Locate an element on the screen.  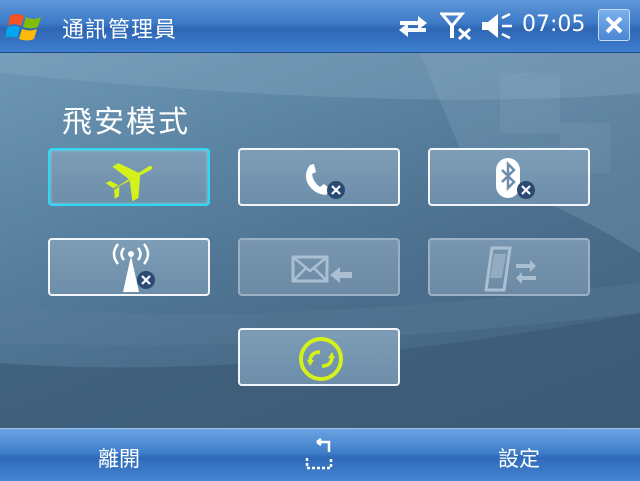
phone-toggle is located at coordinates (319, 177).